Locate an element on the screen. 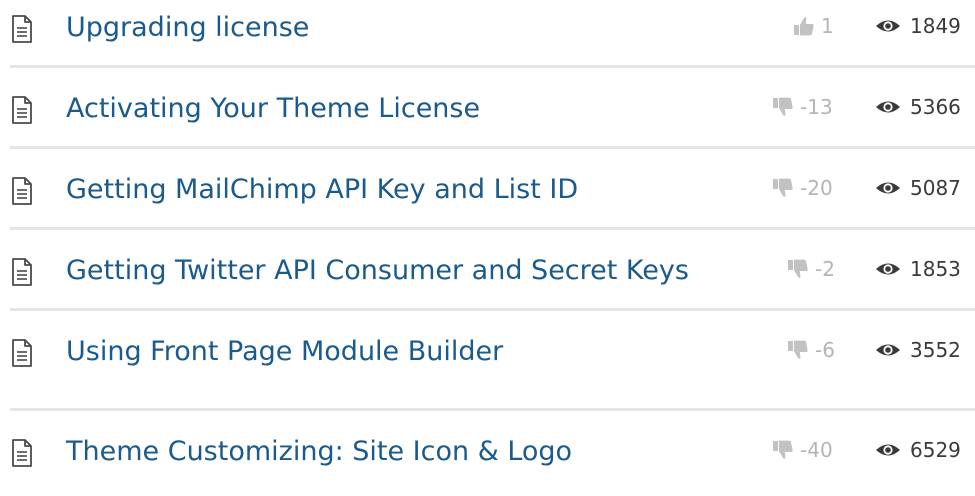 The width and height of the screenshot is (975, 496). article-title-link: Getting MailChimp API Key and List ID is located at coordinates (322, 190).